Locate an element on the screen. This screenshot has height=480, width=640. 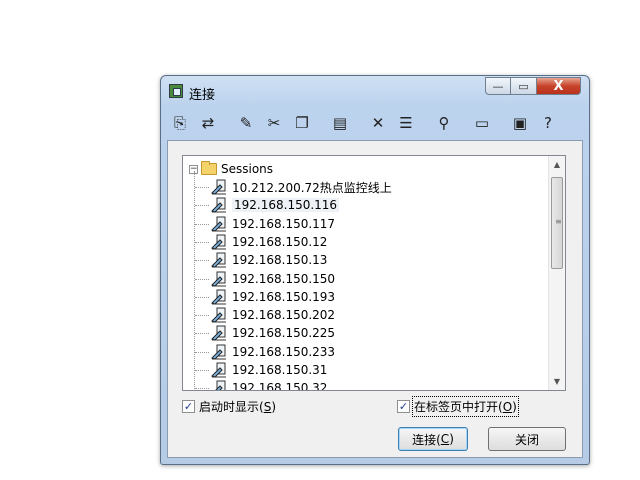
delete-icon: ✕ is located at coordinates (378, 123).